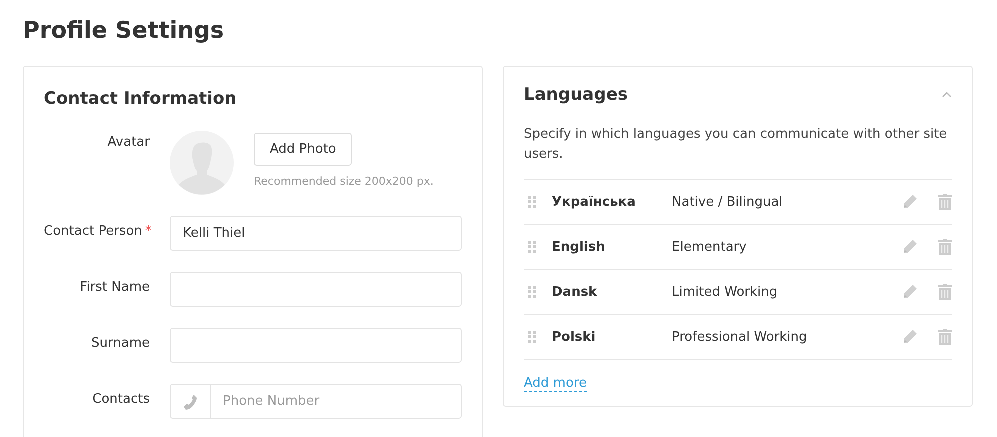  Describe the element at coordinates (576, 95) in the screenshot. I see `card-title: Languages` at that location.